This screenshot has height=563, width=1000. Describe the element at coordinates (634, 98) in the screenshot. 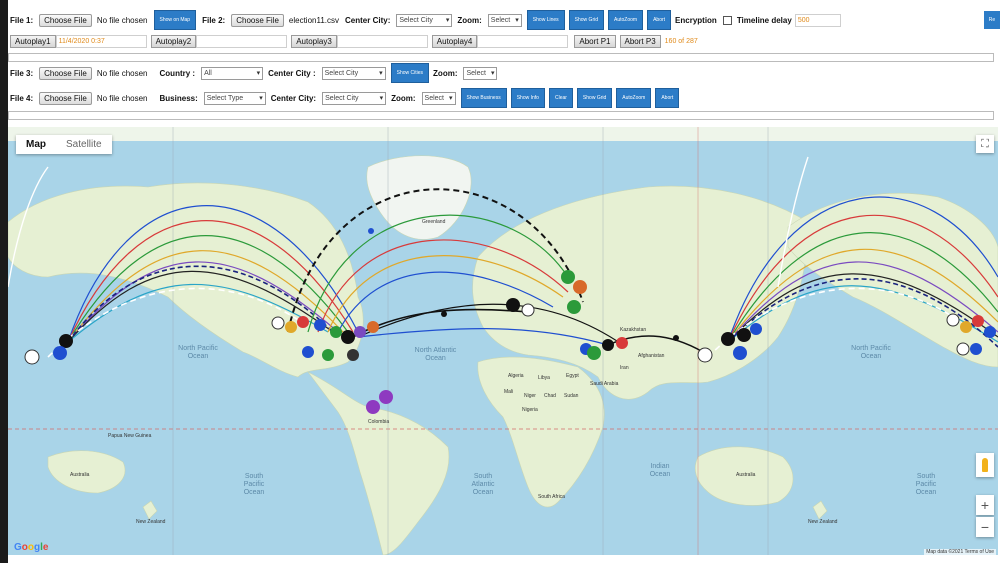

I see `autozoom-button-4: AutoZoom` at that location.